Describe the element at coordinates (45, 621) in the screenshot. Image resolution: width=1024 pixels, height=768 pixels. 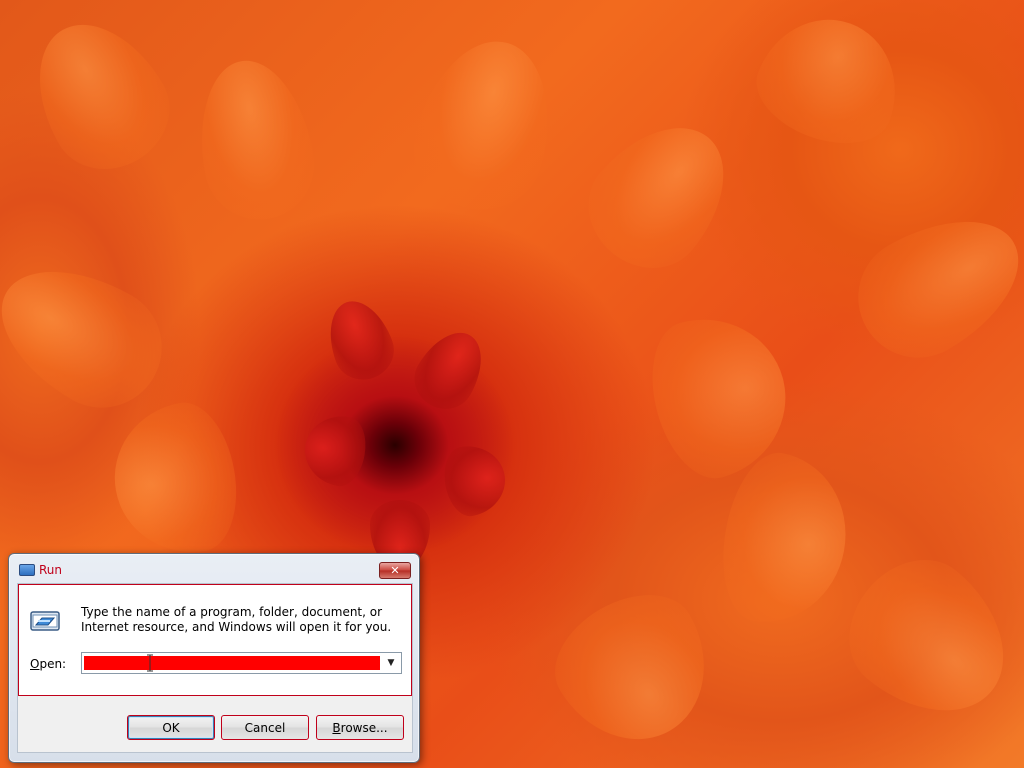
I see `run-program-icon` at that location.